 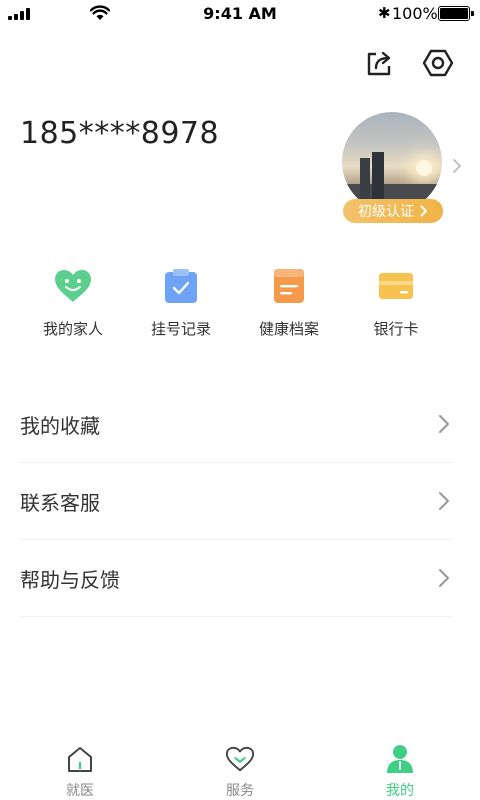 I want to click on battery-percent: 100%, so click(x=415, y=13).